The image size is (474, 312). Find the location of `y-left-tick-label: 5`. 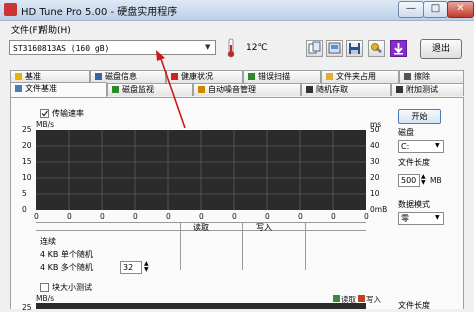

y-left-tick-label: 5 is located at coordinates (24, 193).